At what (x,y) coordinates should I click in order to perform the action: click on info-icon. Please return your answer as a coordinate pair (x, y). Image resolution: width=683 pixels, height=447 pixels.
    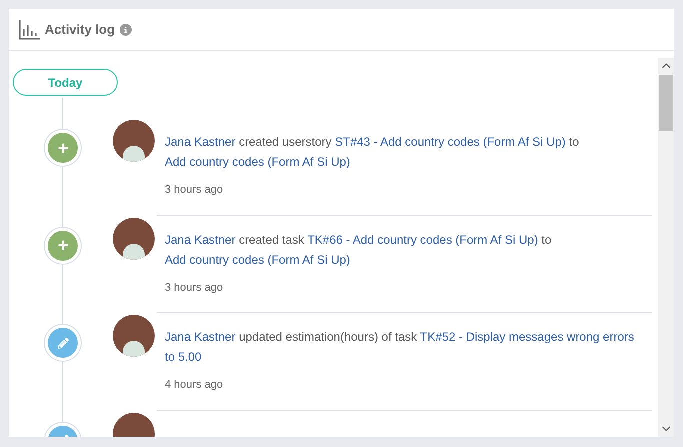
    Looking at the image, I should click on (126, 30).